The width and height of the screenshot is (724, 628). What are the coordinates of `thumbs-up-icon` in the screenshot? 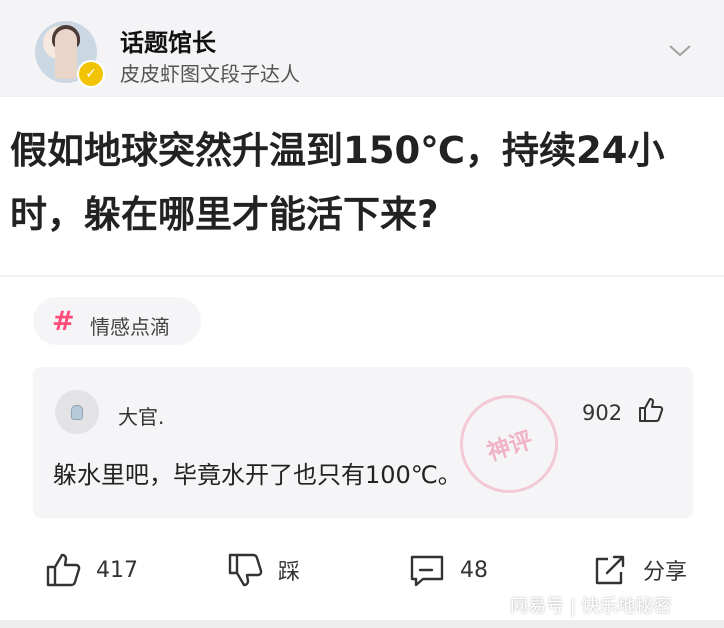 It's located at (63, 570).